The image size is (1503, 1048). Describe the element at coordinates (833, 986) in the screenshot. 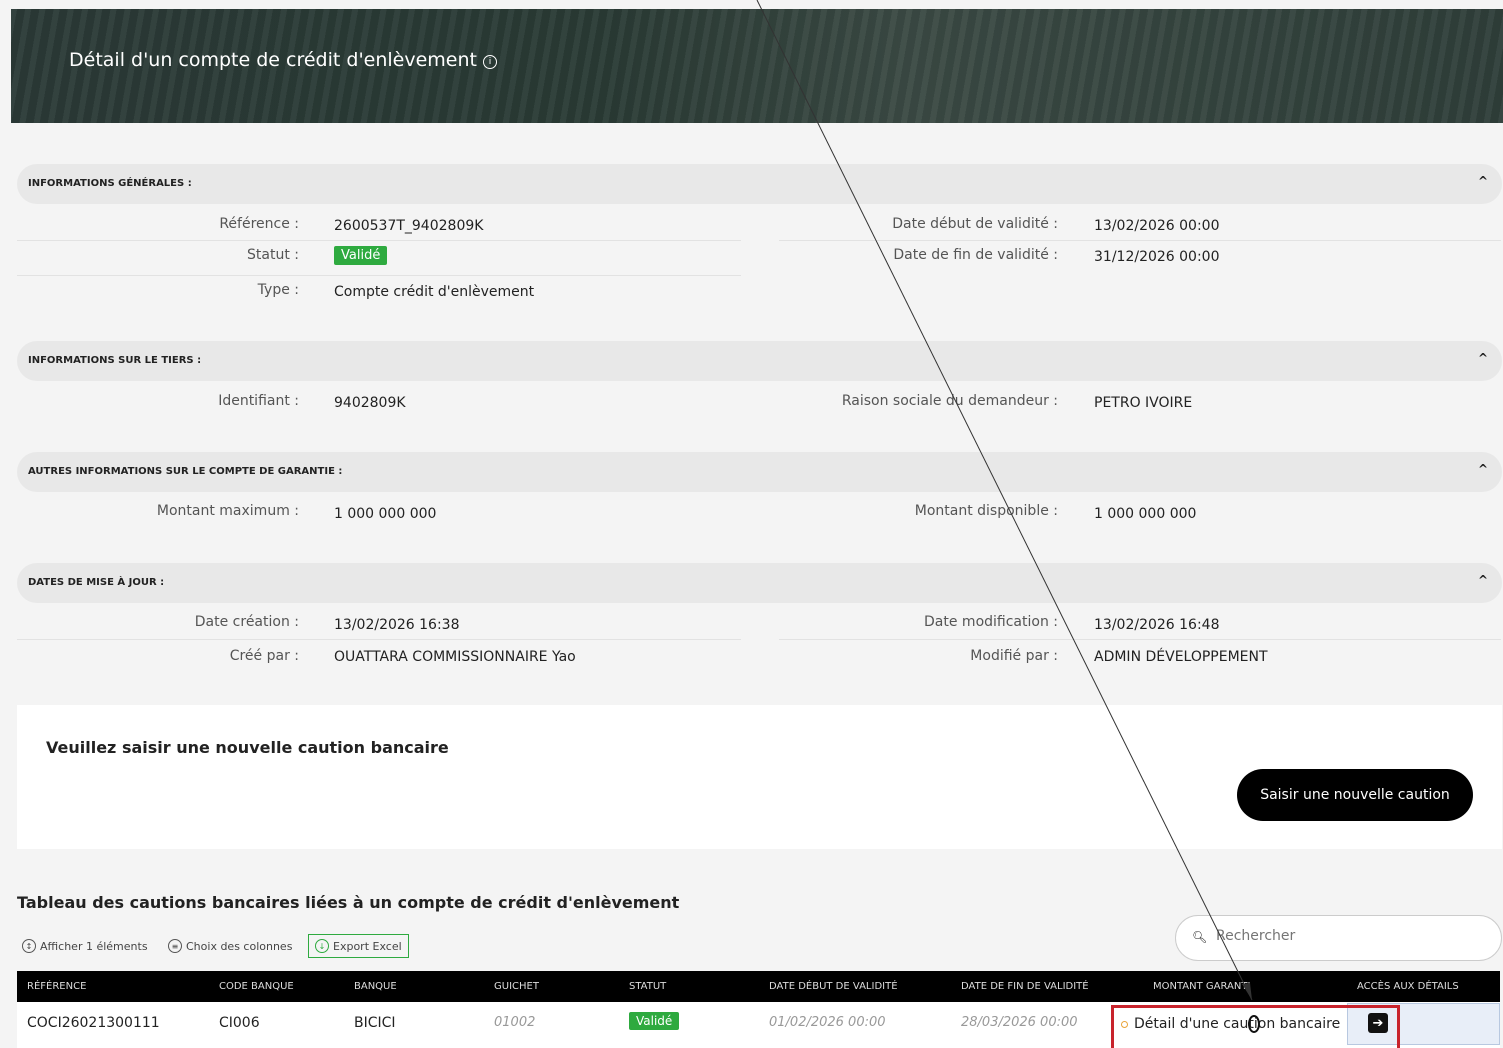

I see `th-date-debut: DATE DÉBUT DE VALIDITÉ` at that location.